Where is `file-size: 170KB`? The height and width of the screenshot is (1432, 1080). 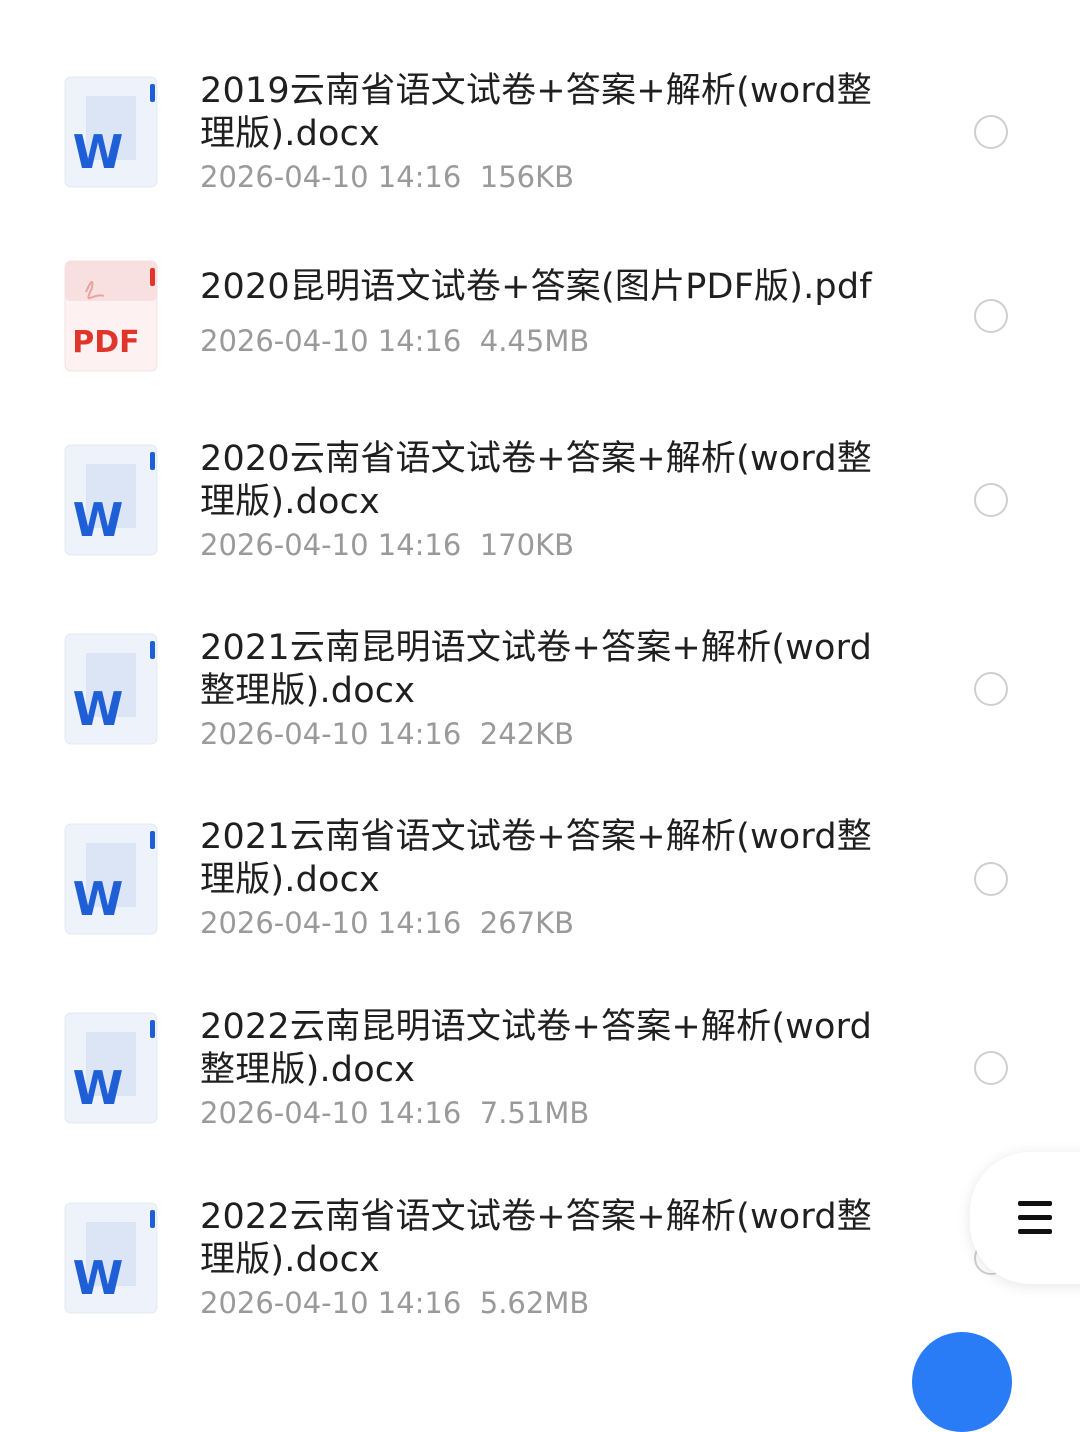 file-size: 170KB is located at coordinates (527, 545).